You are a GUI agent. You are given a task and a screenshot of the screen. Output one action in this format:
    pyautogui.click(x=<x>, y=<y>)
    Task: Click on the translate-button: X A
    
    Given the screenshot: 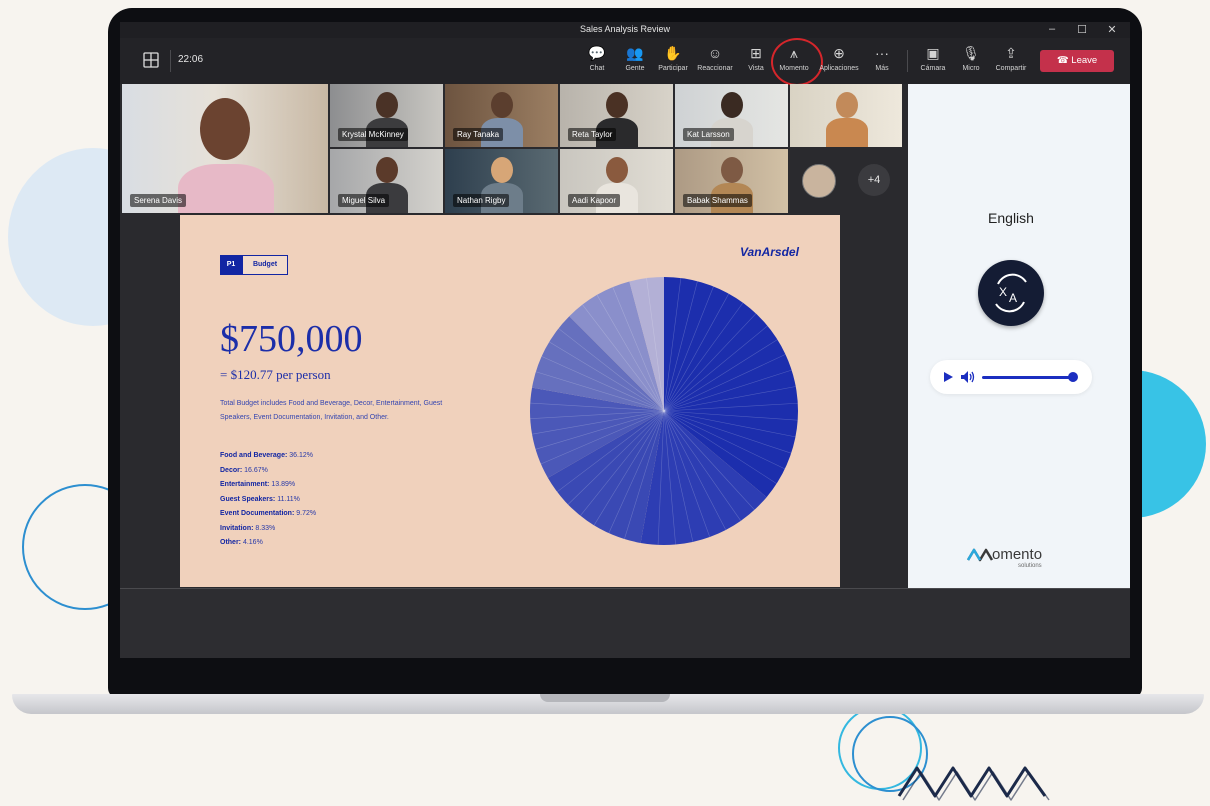 What is the action you would take?
    pyautogui.click(x=1011, y=293)
    